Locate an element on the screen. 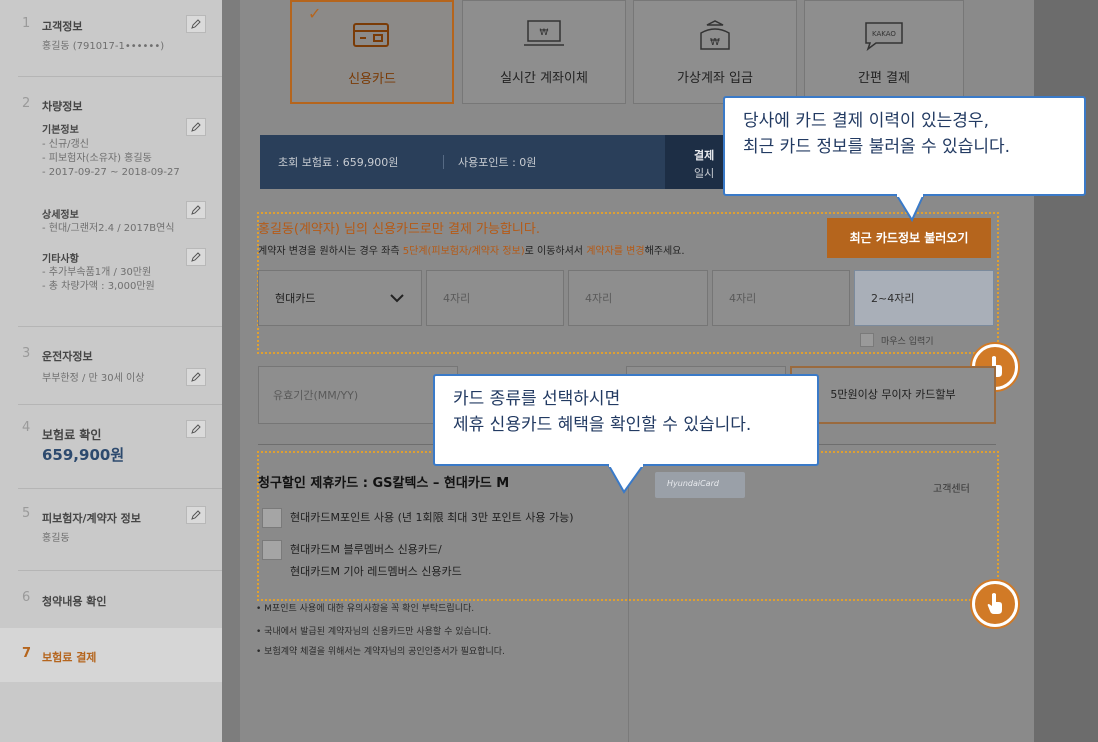 The image size is (1098, 742). step-7-number: 7 is located at coordinates (27, 653).